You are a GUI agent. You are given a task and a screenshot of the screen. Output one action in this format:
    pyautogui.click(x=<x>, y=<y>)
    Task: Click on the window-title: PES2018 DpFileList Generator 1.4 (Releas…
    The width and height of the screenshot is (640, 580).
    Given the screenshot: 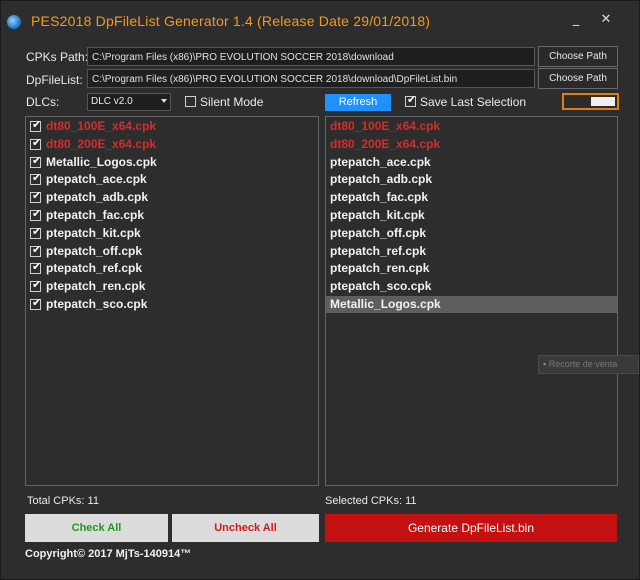 What is the action you would take?
    pyautogui.click(x=231, y=21)
    